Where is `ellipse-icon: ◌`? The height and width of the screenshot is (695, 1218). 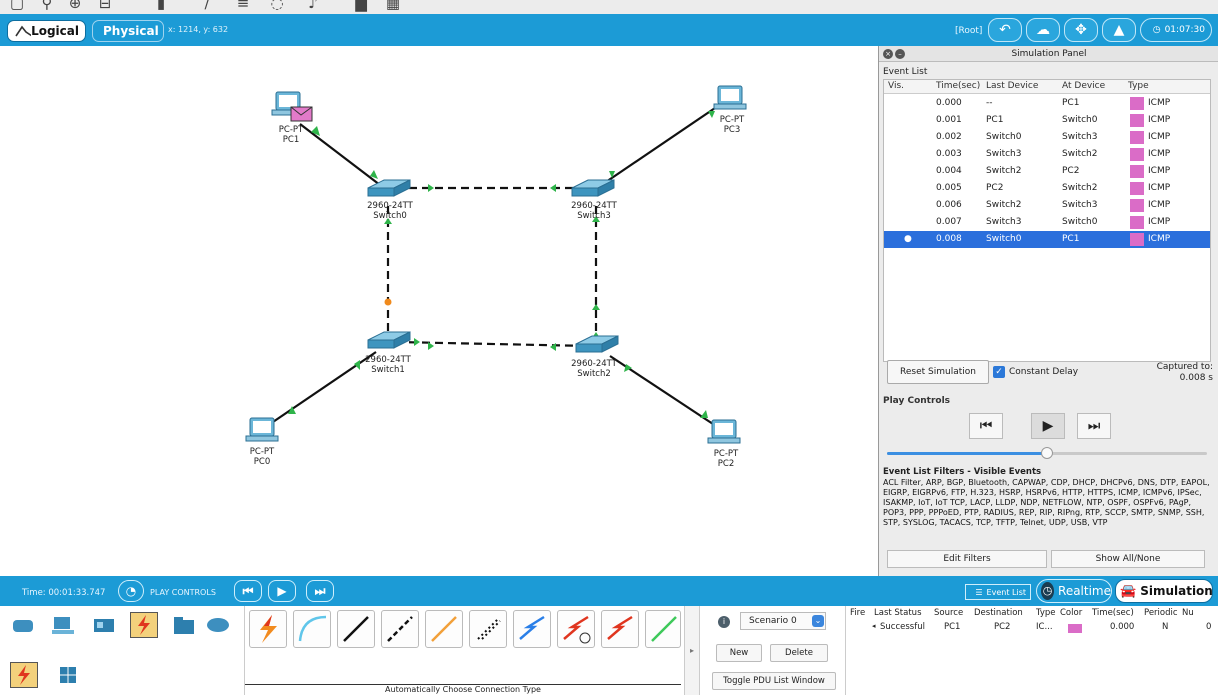
ellipse-icon: ◌ is located at coordinates (277, 6).